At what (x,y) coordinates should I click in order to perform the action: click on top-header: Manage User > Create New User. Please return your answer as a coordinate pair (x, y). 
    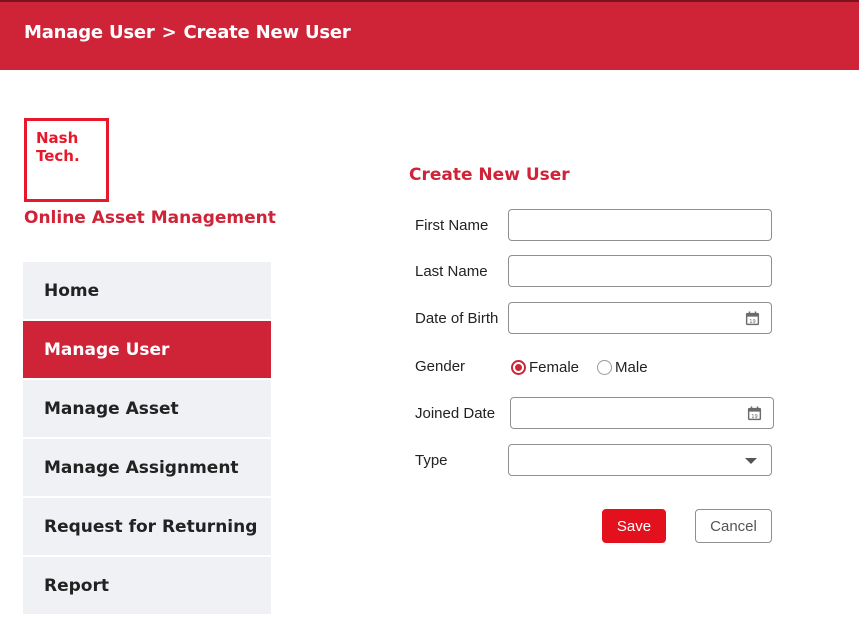
    Looking at the image, I should click on (429, 35).